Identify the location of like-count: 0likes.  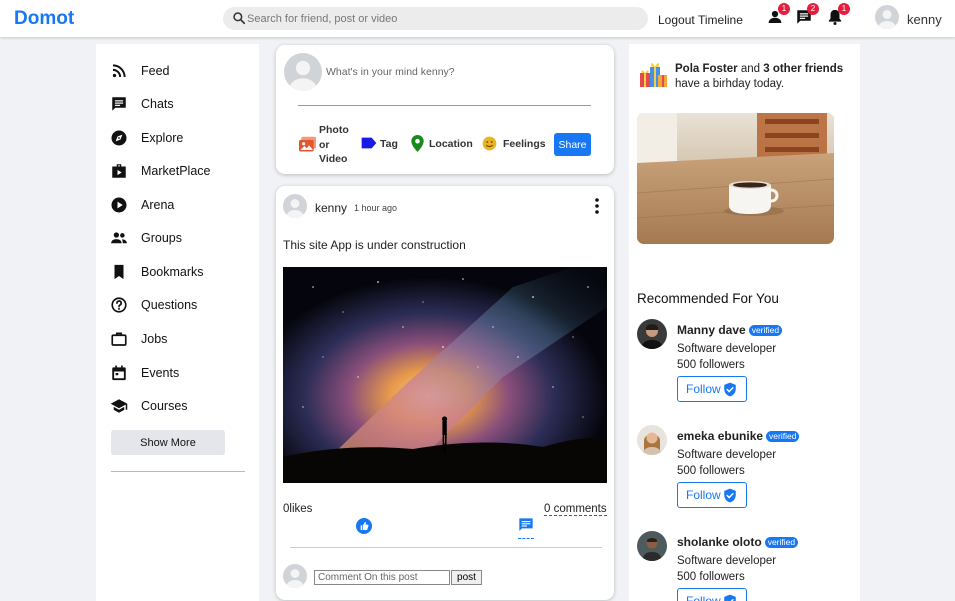
(298, 509).